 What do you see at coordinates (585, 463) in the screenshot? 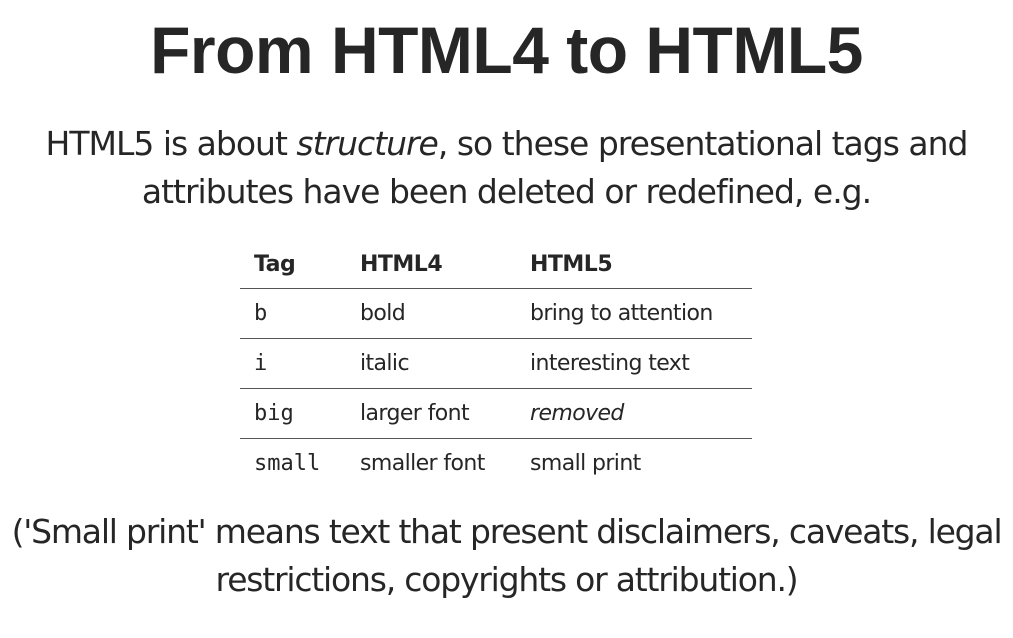
I see `html5-cell: small print` at bounding box center [585, 463].